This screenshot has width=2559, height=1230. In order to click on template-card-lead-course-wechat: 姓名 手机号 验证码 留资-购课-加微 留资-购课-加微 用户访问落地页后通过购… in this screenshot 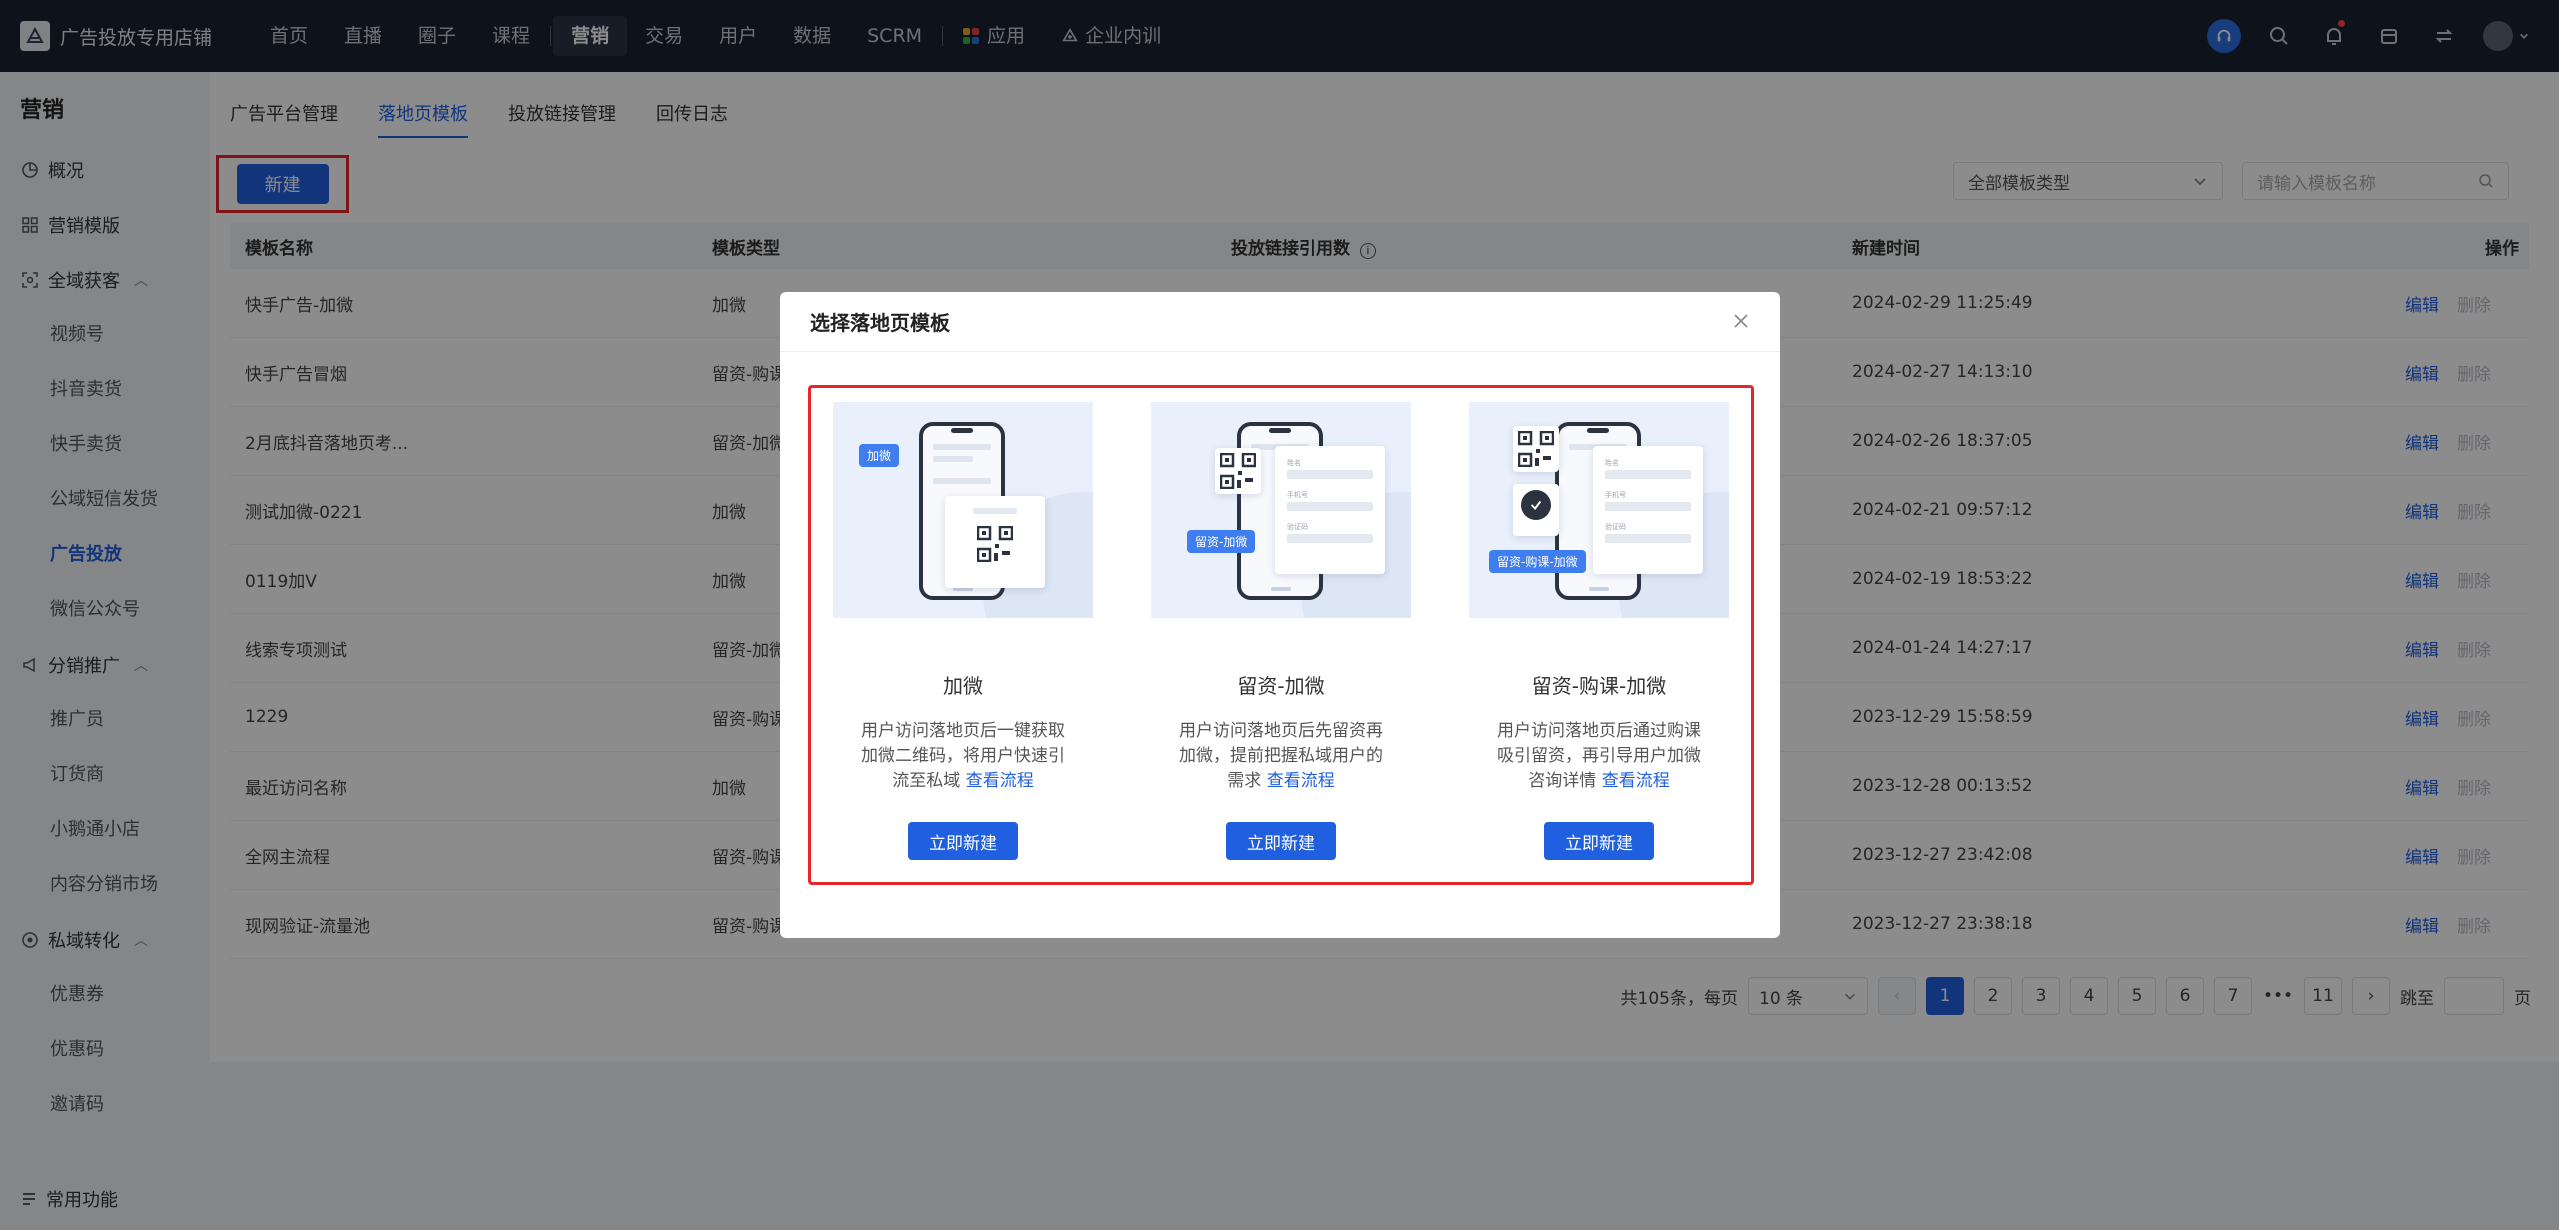, I will do `click(1599, 635)`.